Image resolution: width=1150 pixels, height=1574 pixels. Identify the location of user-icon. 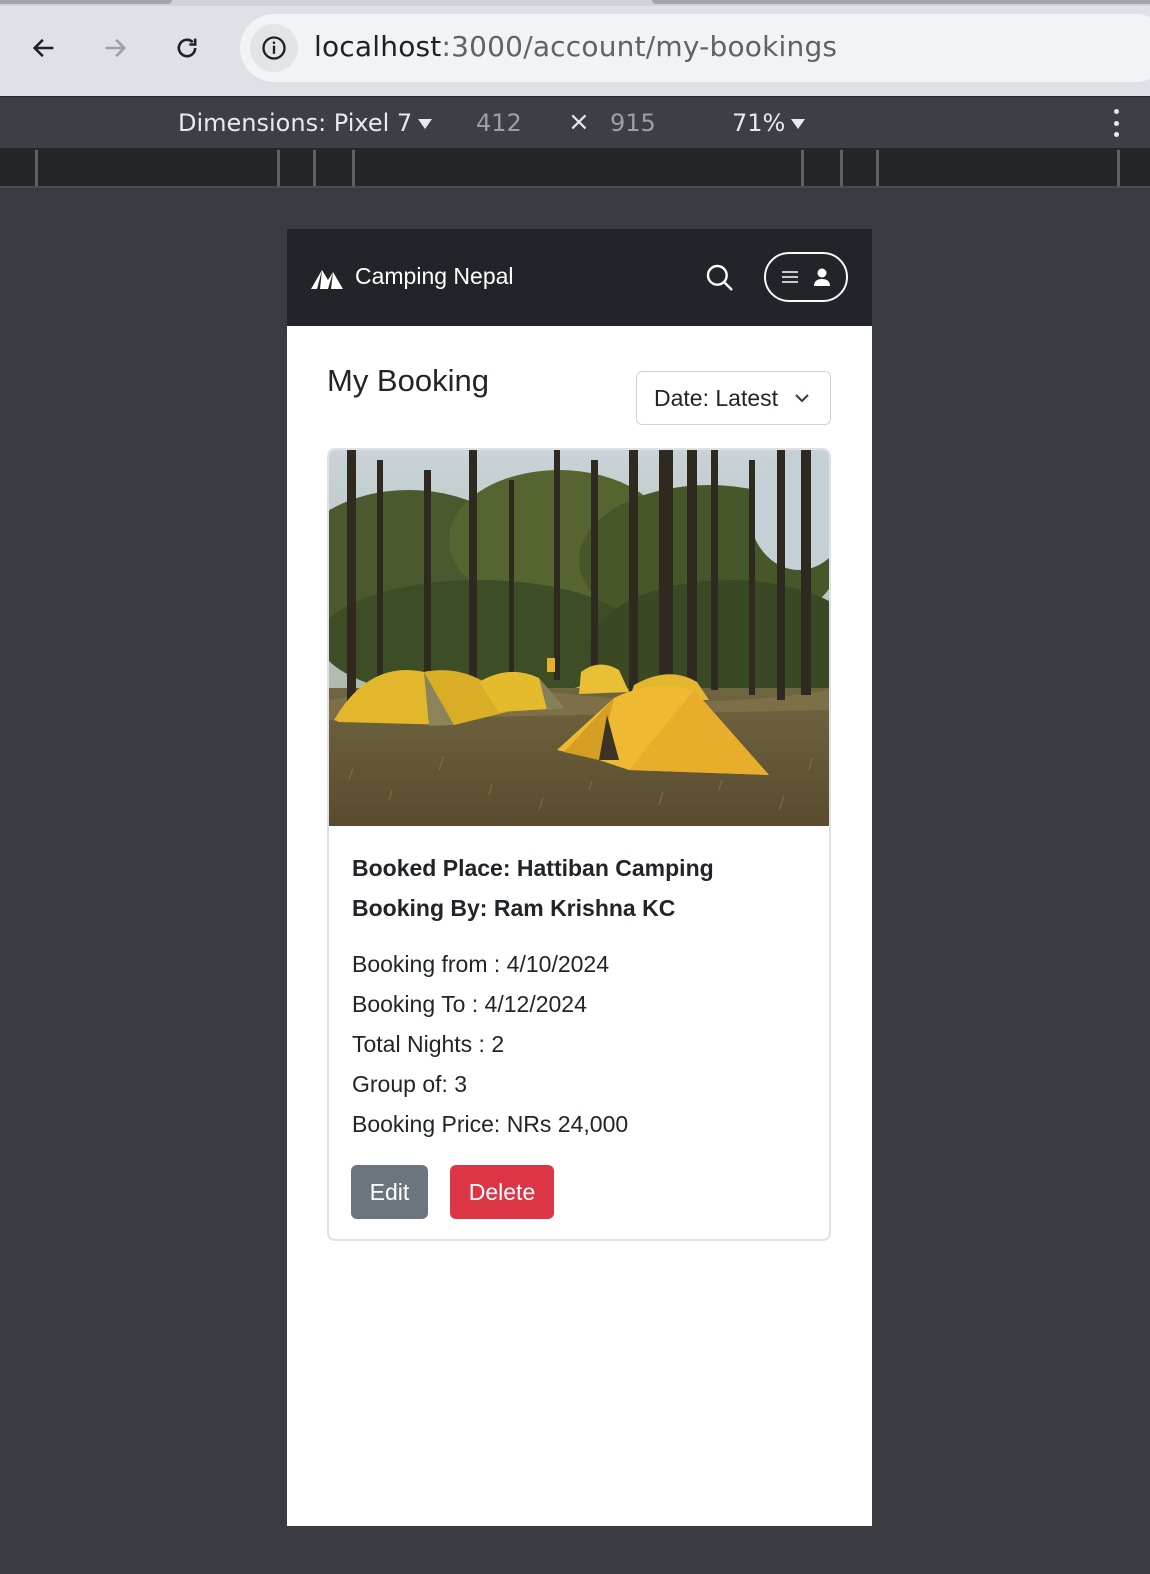
(822, 277).